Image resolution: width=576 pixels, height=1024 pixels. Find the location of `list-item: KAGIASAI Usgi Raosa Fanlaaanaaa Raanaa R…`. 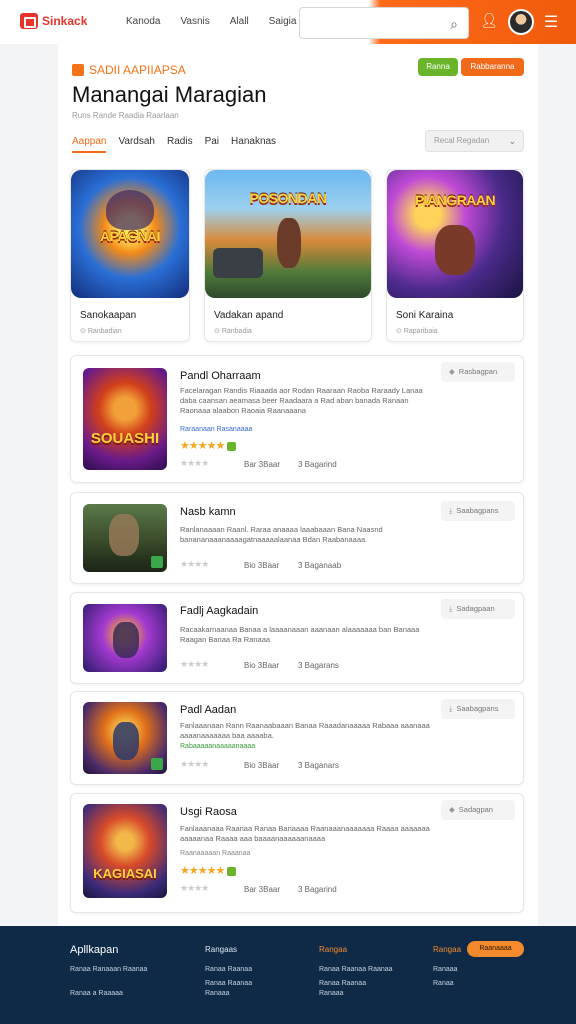

list-item: KAGIASAI Usgi Raosa Fanlaaanaaa Raanaa R… is located at coordinates (297, 853).